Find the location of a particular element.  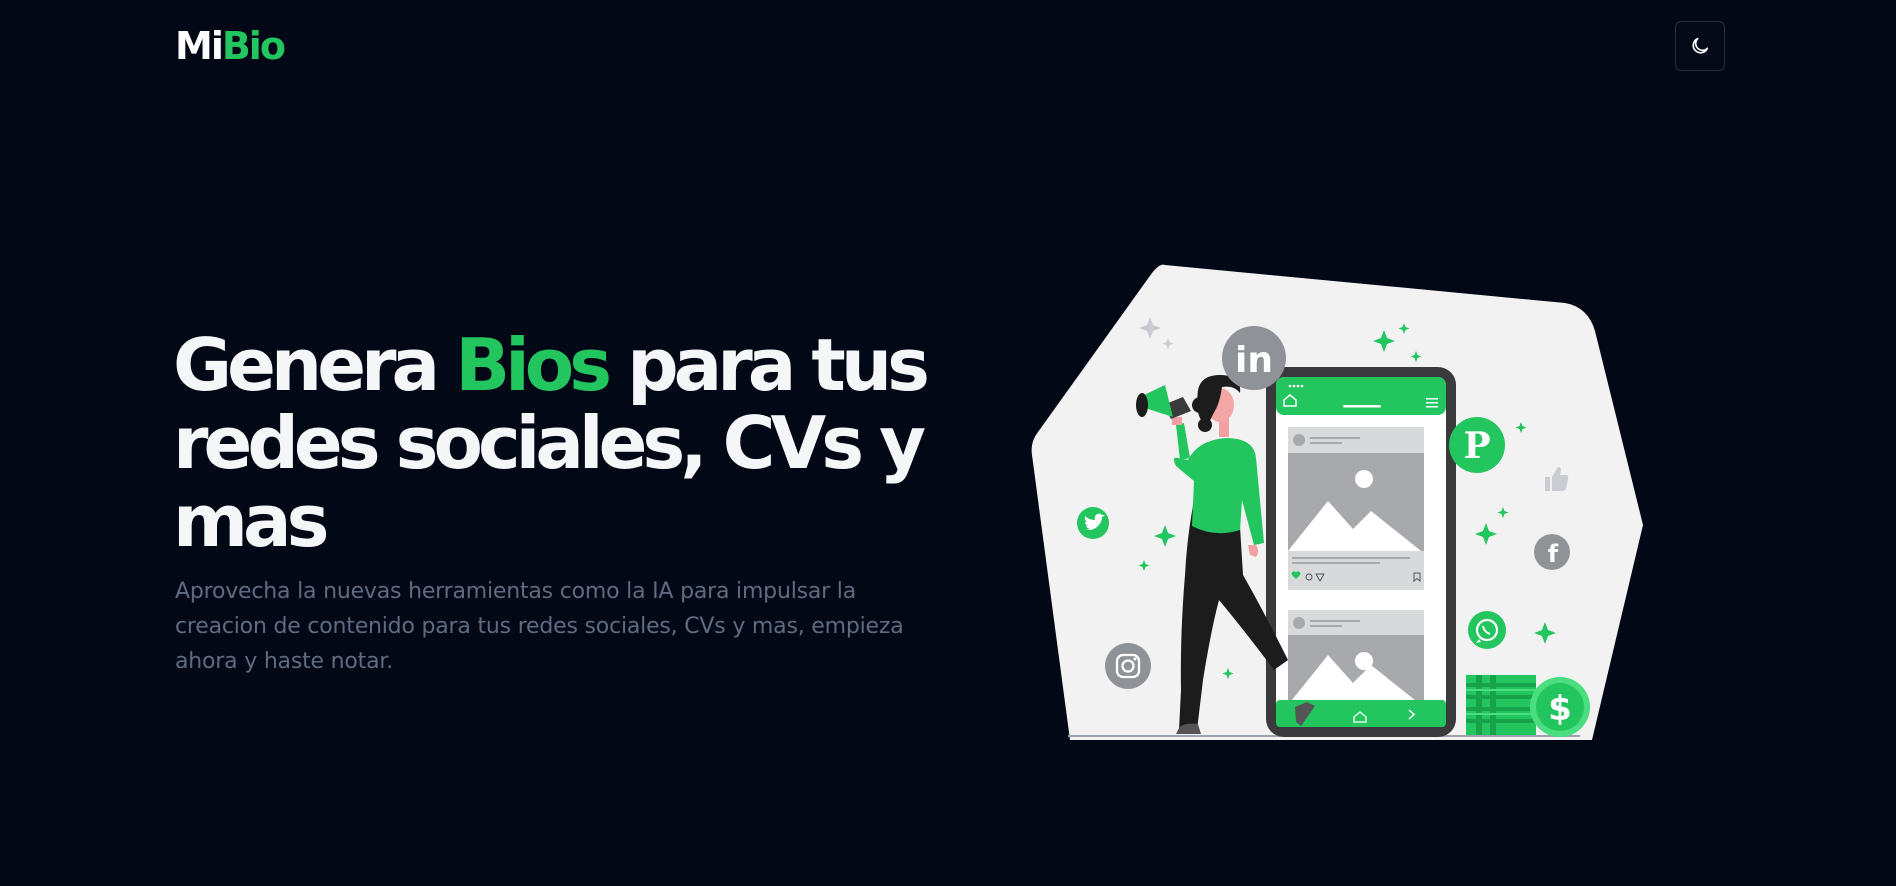

svg-text: in is located at coordinates (1254, 360).